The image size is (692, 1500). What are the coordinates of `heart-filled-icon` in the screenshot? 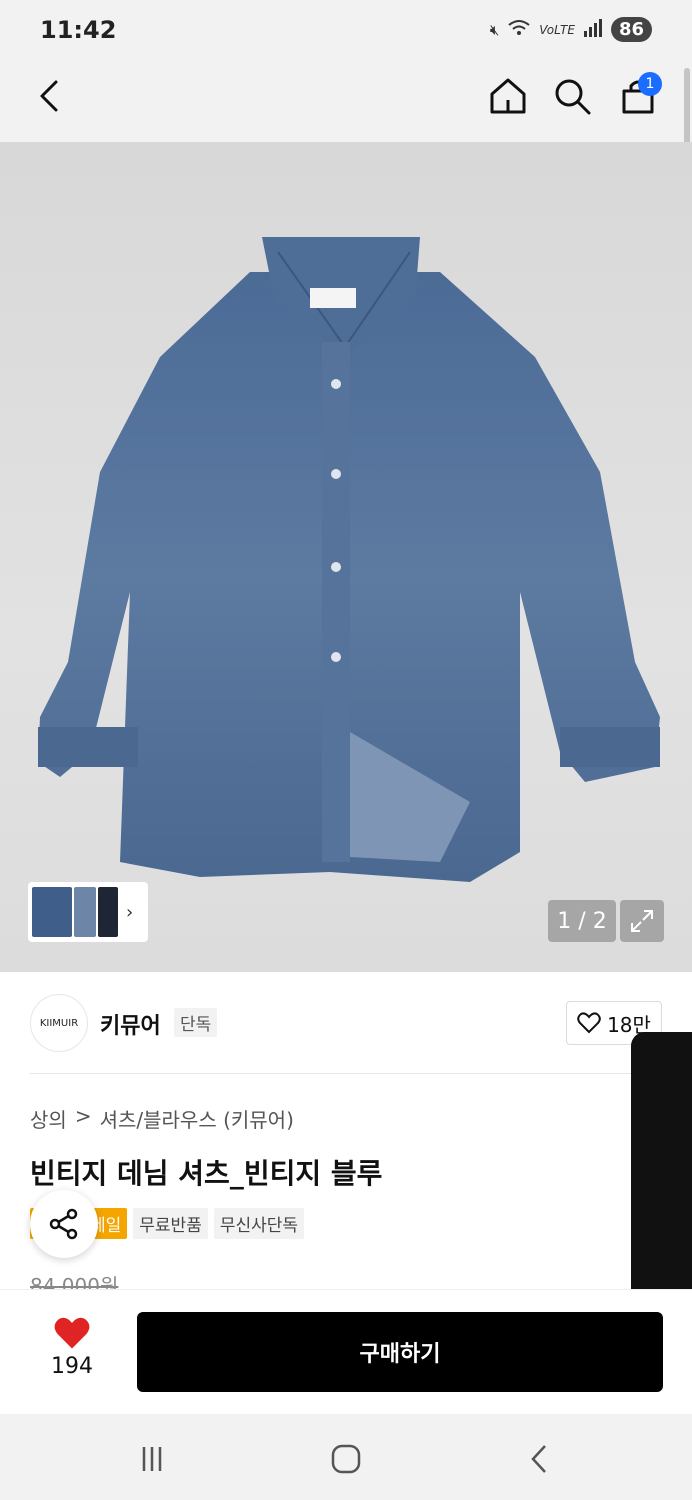 It's located at (72, 1333).